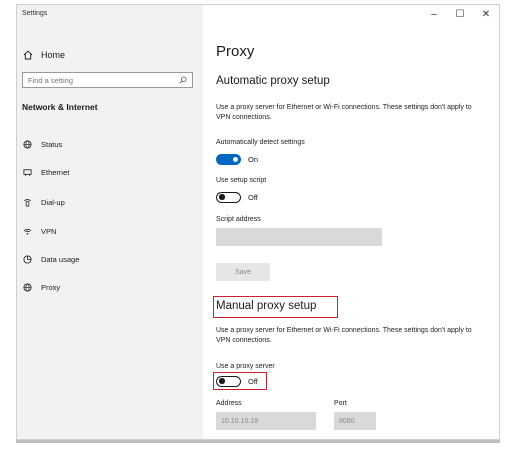 This screenshot has width=510, height=455. What do you see at coordinates (35, 13) in the screenshot?
I see `window-title: Settings` at bounding box center [35, 13].